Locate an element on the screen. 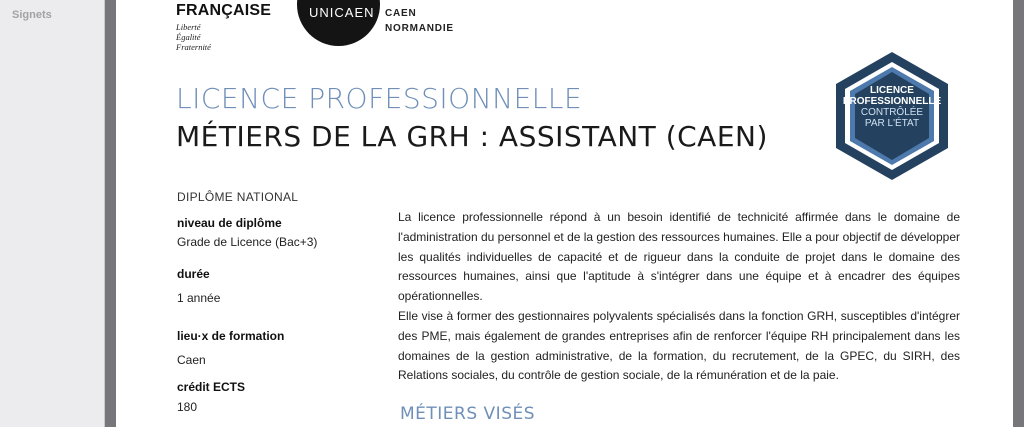 The width and height of the screenshot is (1024, 427). republique-francaise-logo: FRANÇAISE Liberté Égalité Fraternité is located at coordinates (223, 27).